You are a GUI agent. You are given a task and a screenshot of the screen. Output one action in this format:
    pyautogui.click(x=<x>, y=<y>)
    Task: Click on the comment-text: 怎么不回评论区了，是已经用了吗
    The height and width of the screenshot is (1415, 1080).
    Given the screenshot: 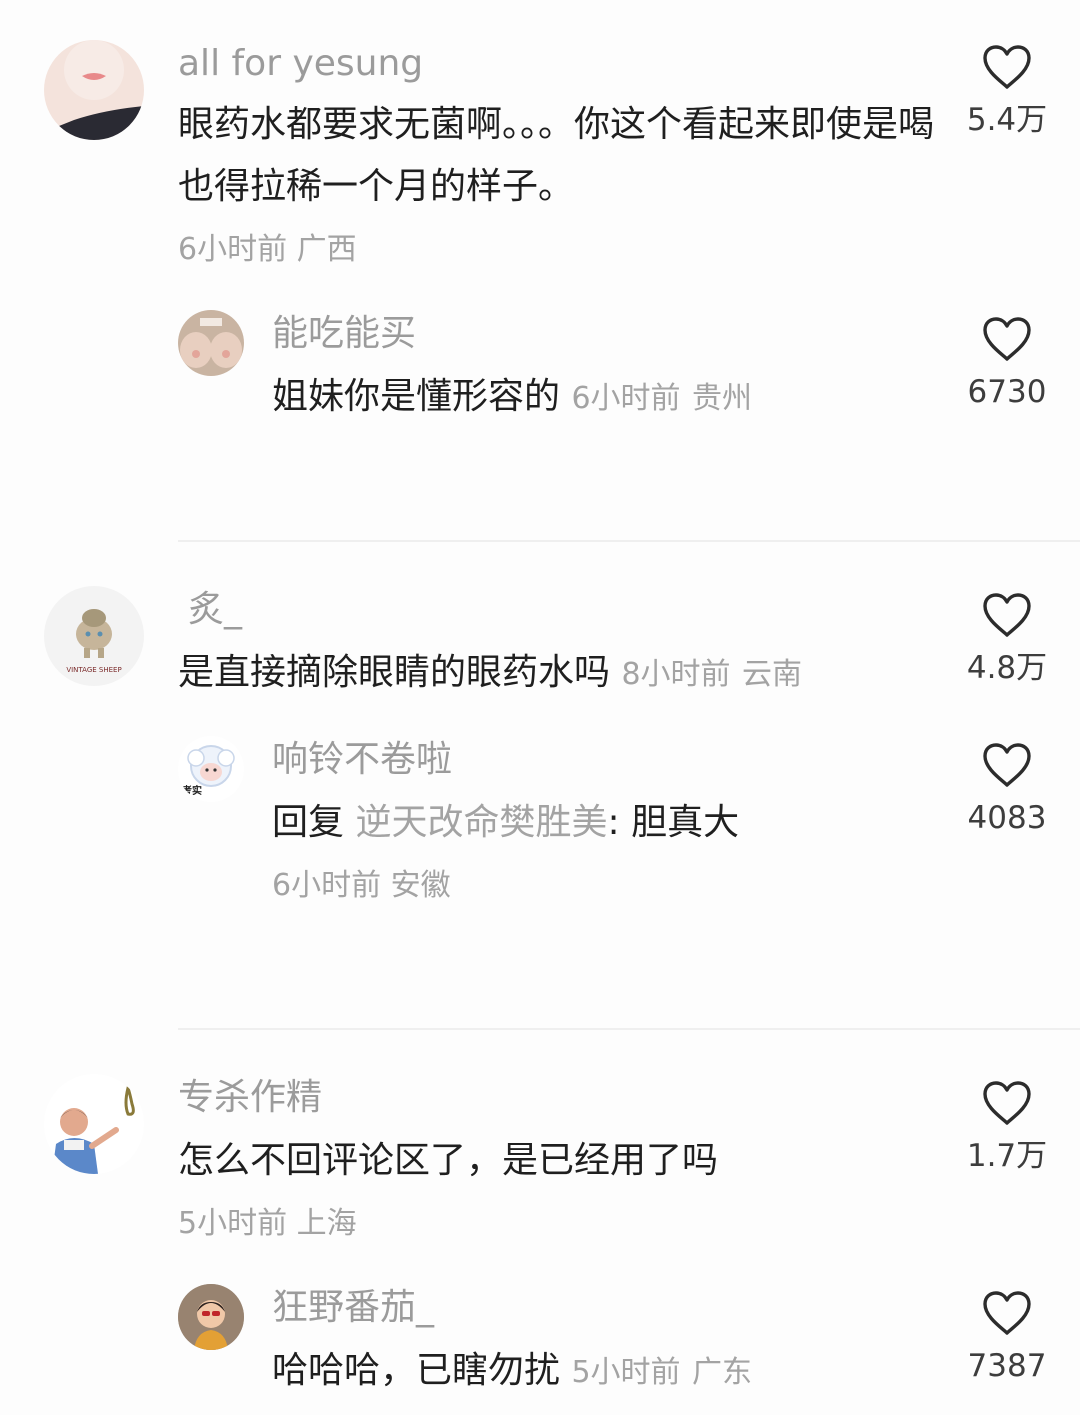 What is the action you would take?
    pyautogui.click(x=448, y=1160)
    